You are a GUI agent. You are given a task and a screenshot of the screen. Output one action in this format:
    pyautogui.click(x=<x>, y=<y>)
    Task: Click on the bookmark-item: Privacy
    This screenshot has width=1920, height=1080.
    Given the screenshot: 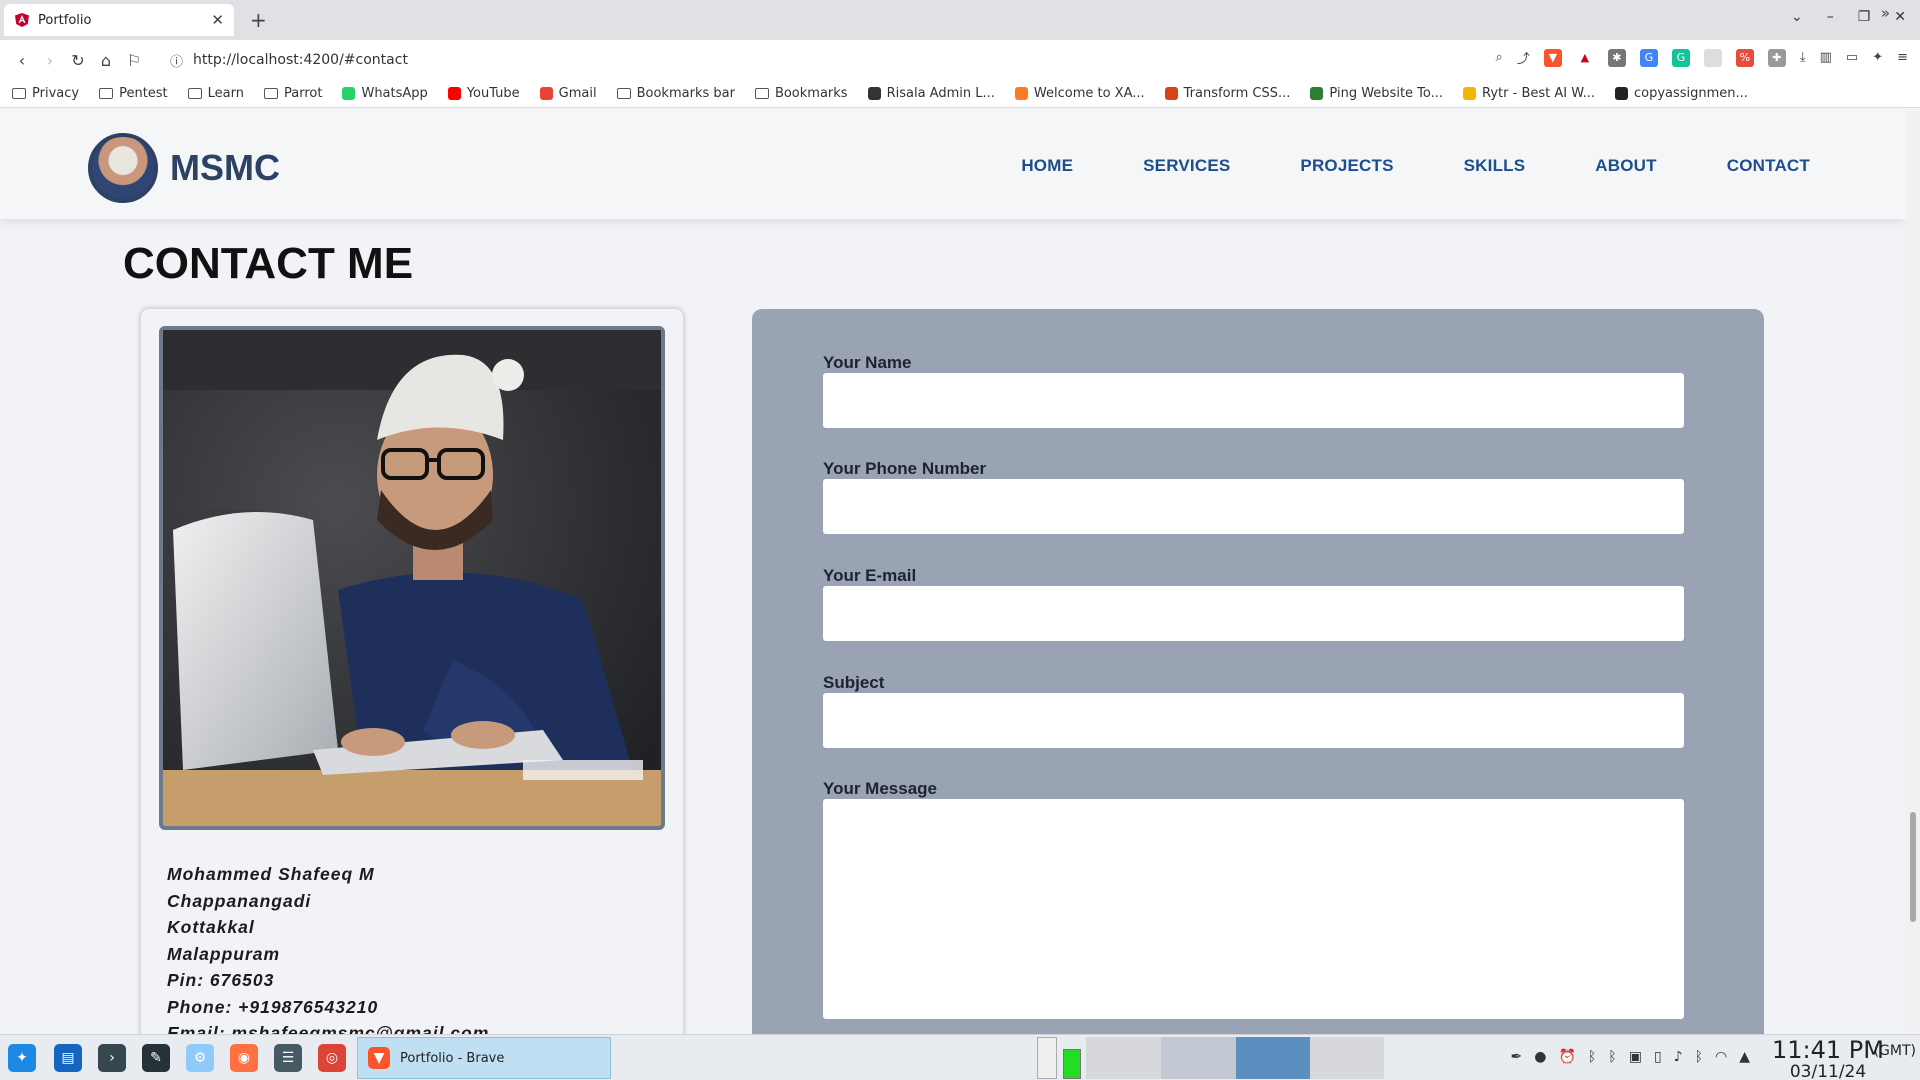 What is the action you would take?
    pyautogui.click(x=45, y=93)
    